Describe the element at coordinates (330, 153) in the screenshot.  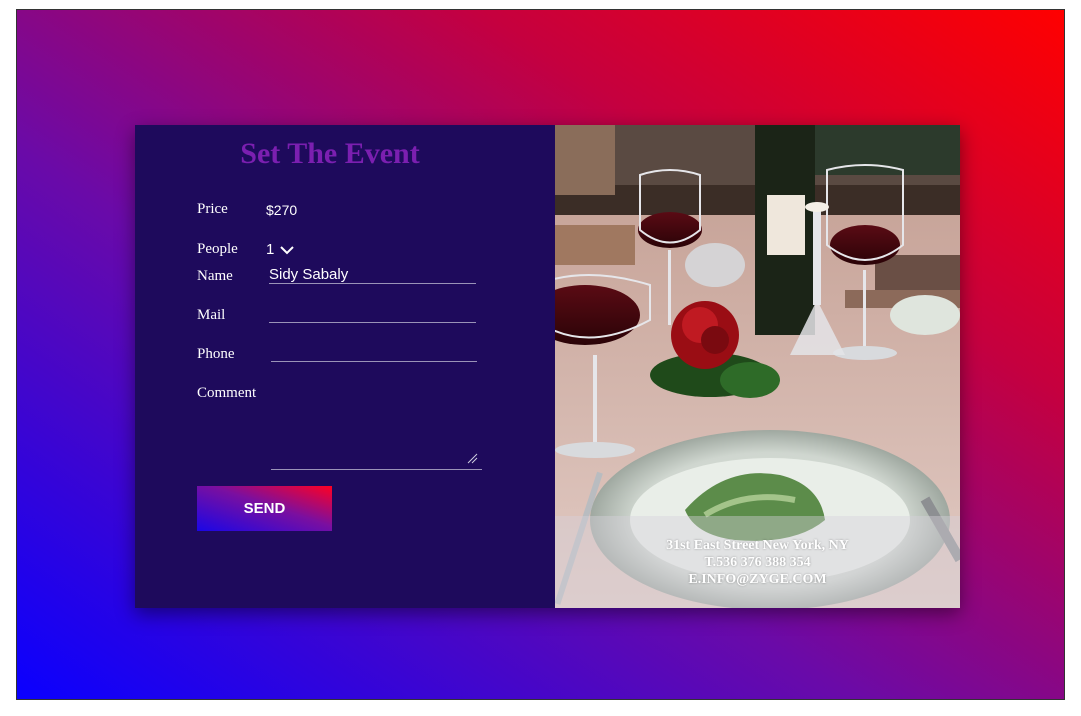
I see `form-title: Set The Event` at that location.